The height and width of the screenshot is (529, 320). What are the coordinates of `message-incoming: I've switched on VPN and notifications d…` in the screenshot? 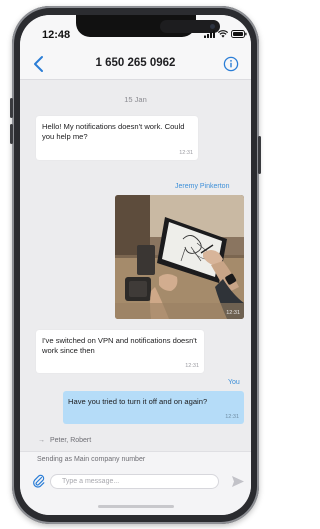 It's located at (120, 351).